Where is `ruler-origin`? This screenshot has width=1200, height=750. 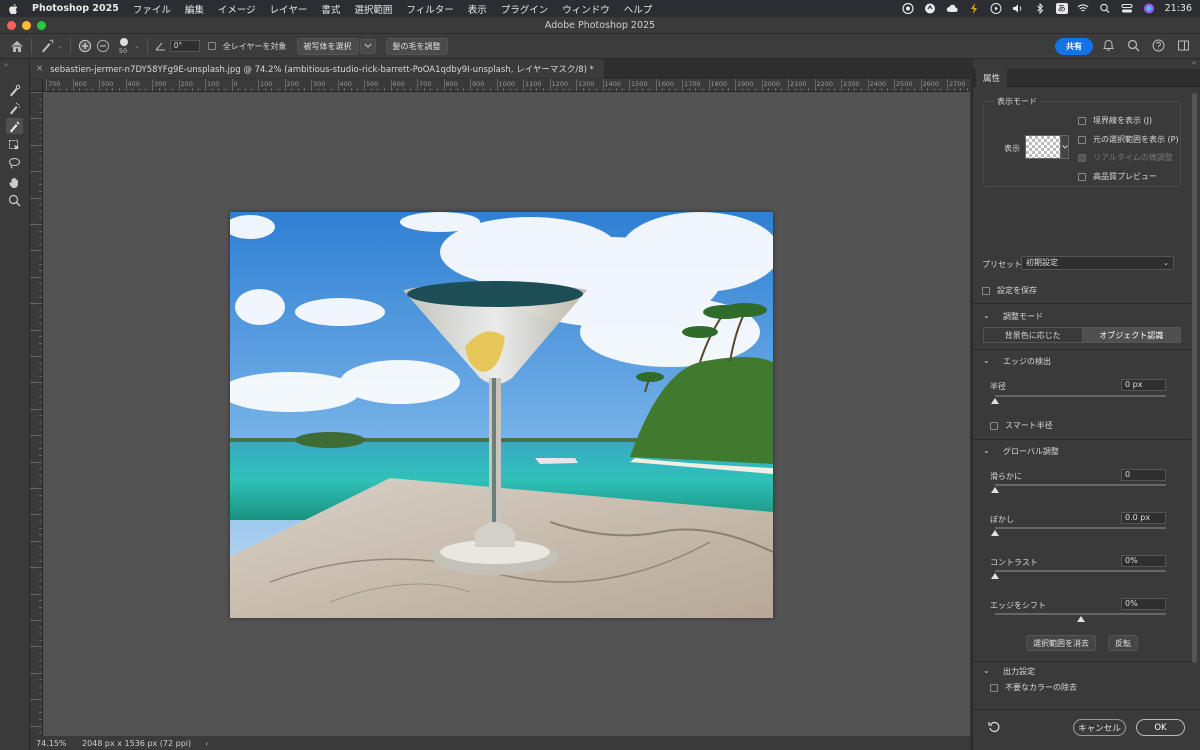 ruler-origin is located at coordinates (36, 85).